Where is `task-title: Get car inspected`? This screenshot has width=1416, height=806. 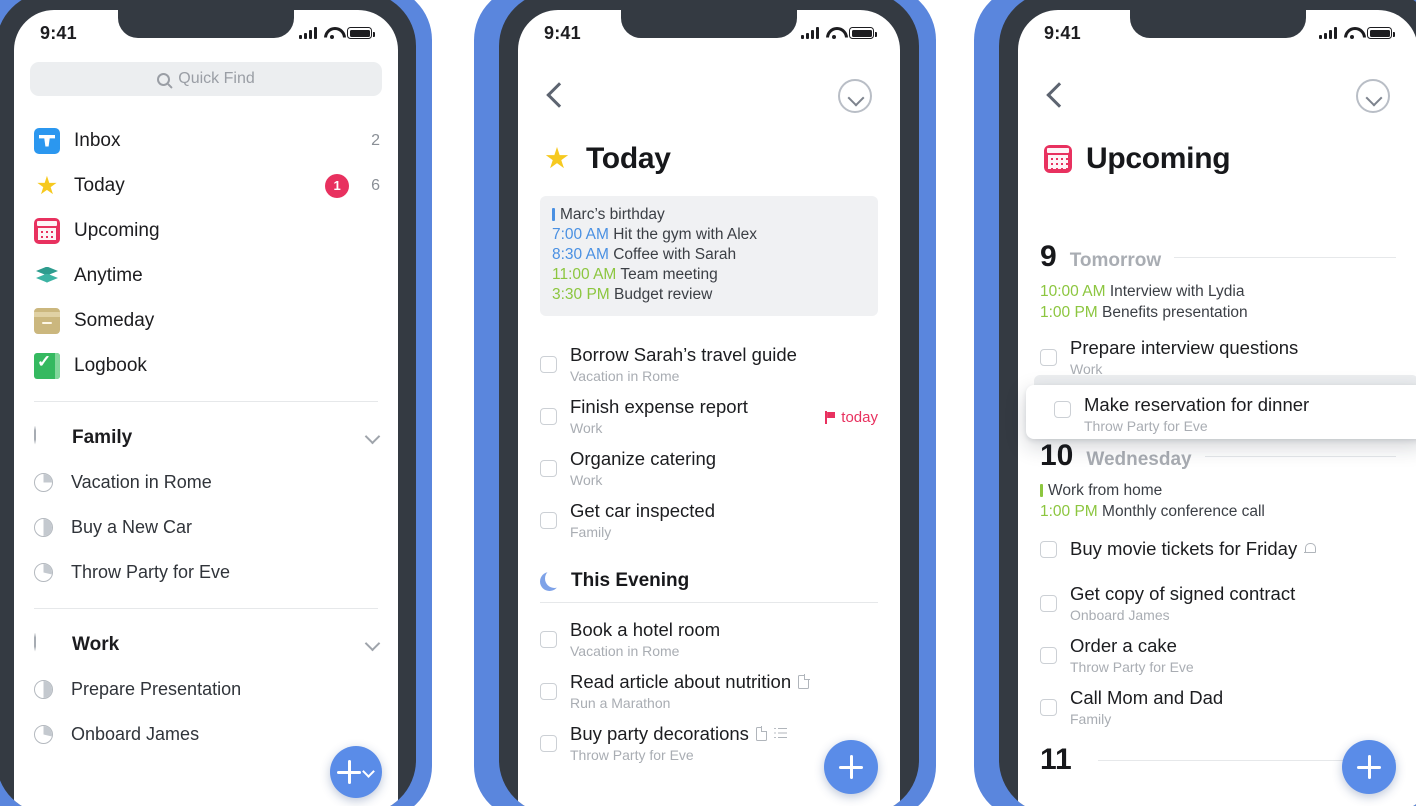
task-title: Get car inspected is located at coordinates (642, 510).